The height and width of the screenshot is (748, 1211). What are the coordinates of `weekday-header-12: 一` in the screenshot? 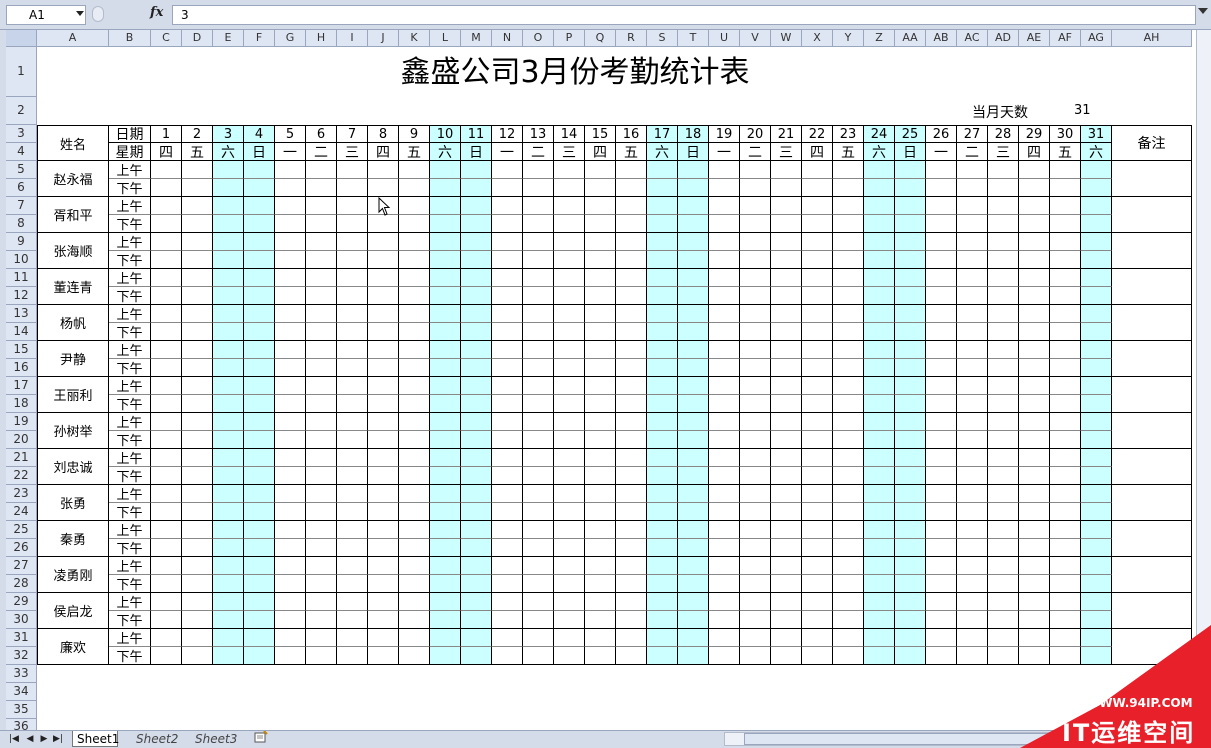 It's located at (507, 152).